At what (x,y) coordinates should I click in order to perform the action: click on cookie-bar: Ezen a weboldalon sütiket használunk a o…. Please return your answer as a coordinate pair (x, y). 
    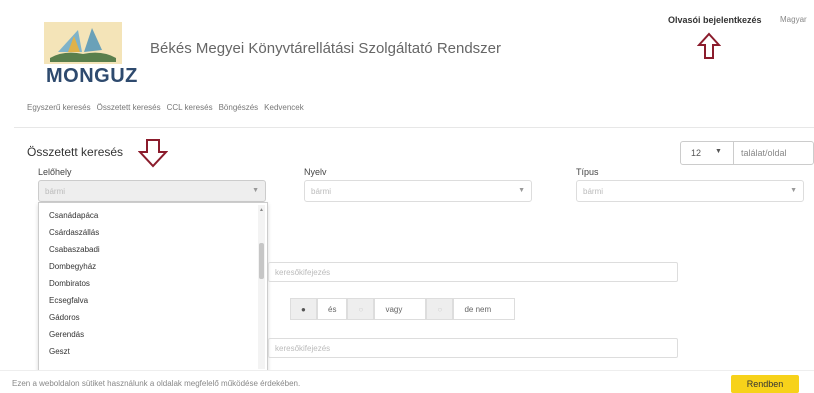
    Looking at the image, I should click on (407, 381).